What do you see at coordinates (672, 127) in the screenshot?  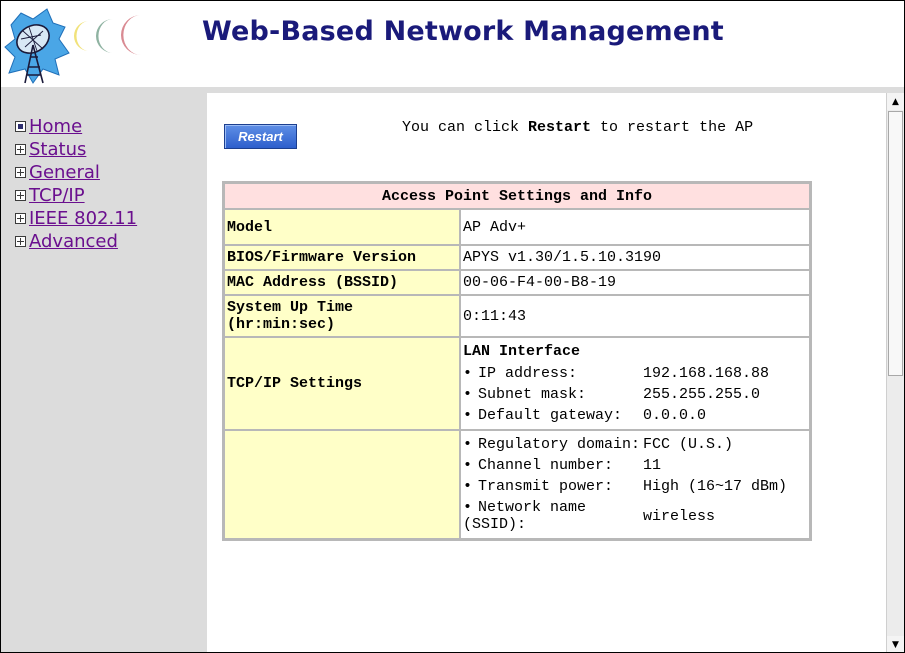 I see `restart-msg-post: to restart the AP` at bounding box center [672, 127].